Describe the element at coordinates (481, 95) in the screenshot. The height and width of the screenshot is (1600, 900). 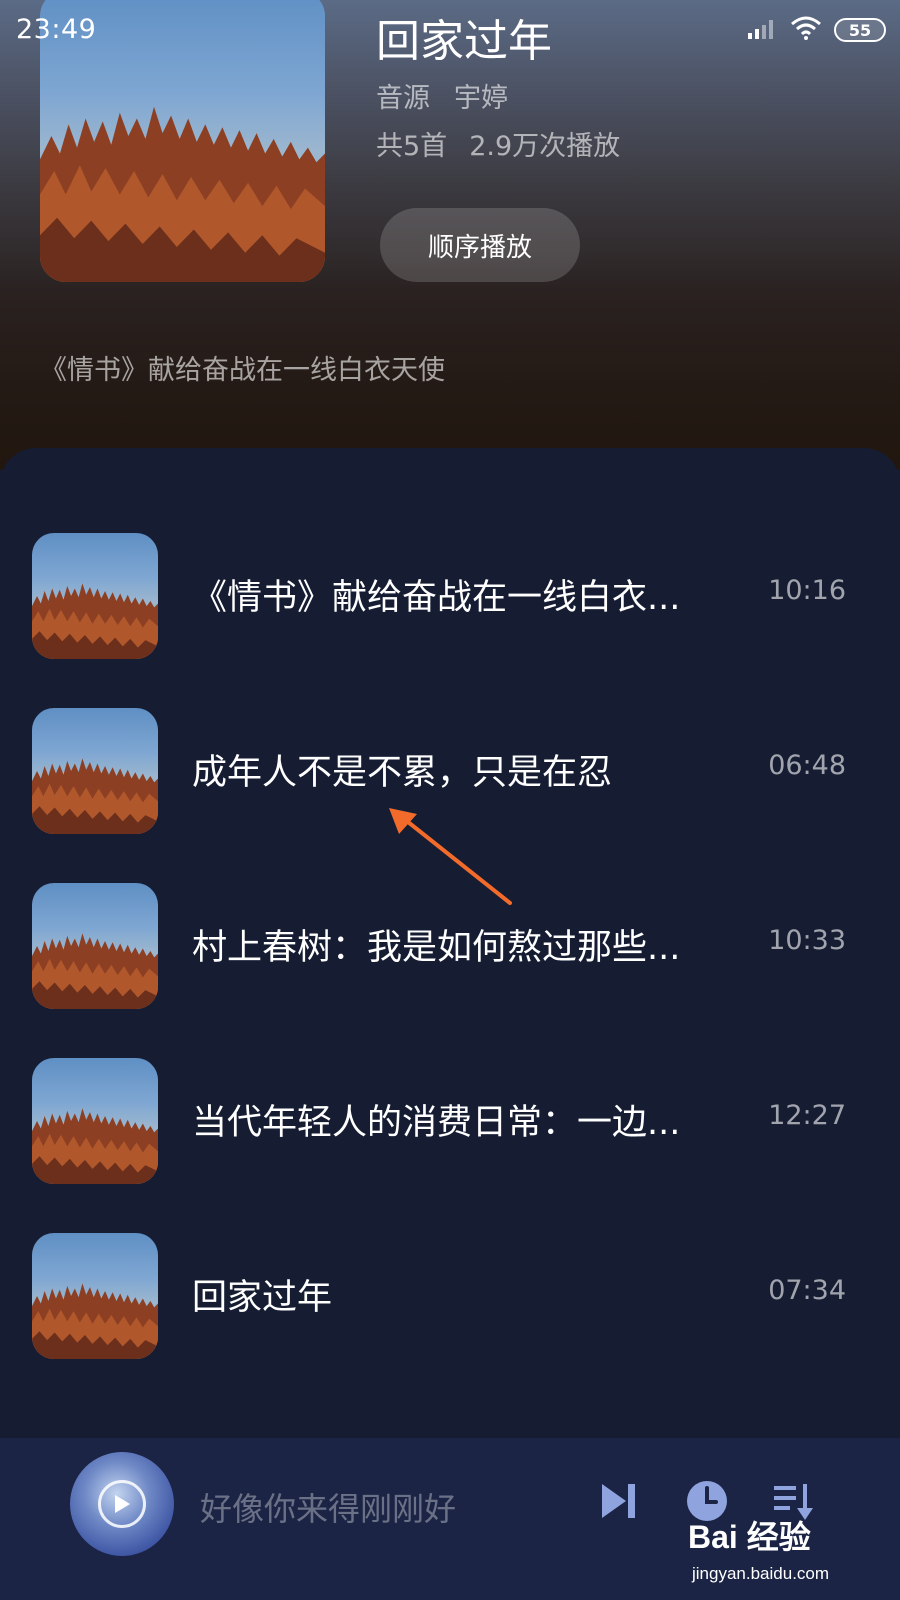
I see `source-name: 宇婷` at that location.